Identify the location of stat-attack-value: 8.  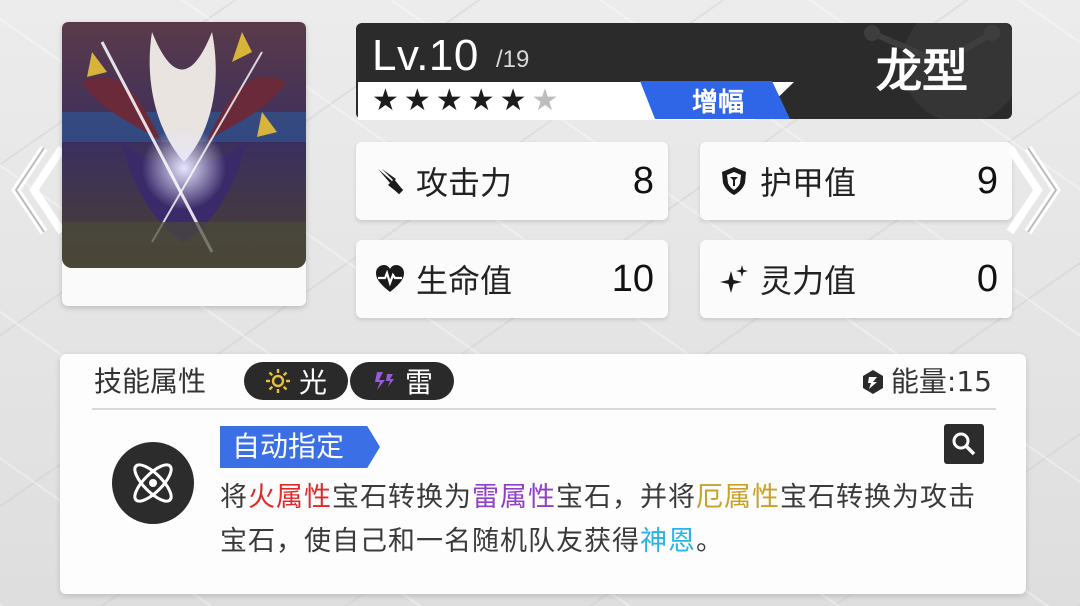
(643, 180).